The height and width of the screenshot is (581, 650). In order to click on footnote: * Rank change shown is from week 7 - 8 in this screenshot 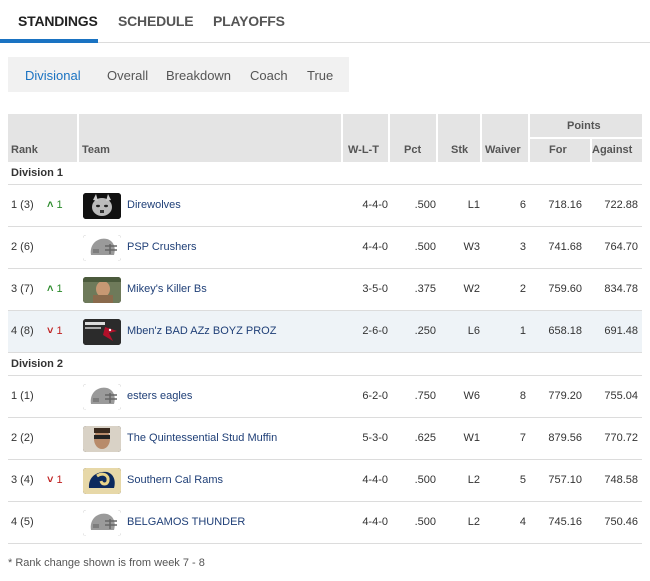, I will do `click(106, 563)`.